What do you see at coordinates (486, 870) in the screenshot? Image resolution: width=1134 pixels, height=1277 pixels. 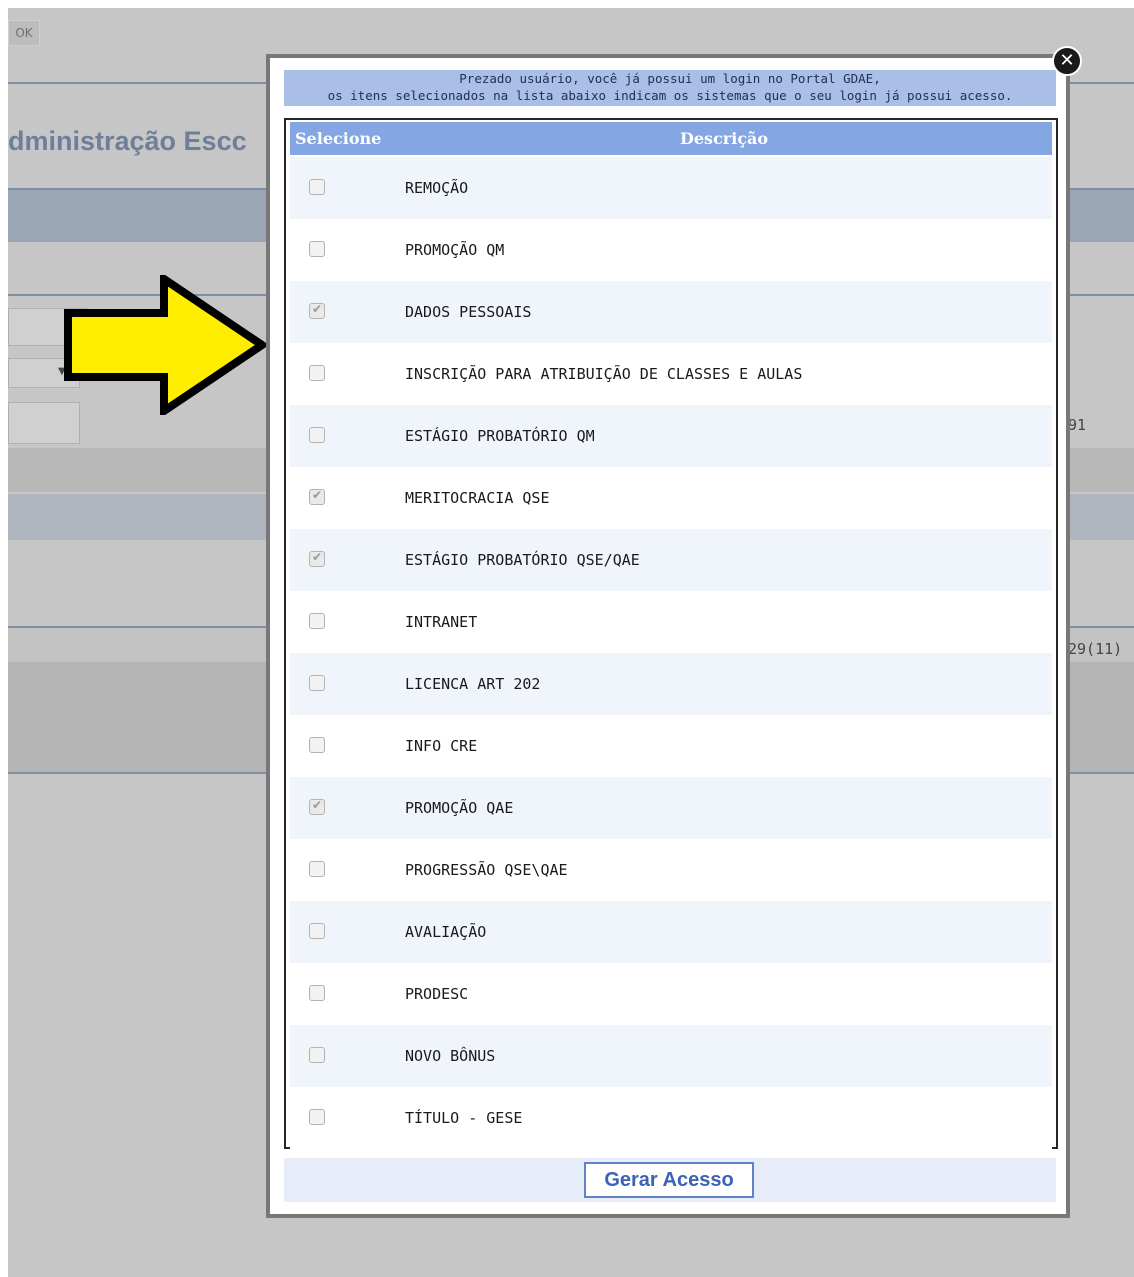 I see `row-description: PROGRESSÃO QSE\QAE` at bounding box center [486, 870].